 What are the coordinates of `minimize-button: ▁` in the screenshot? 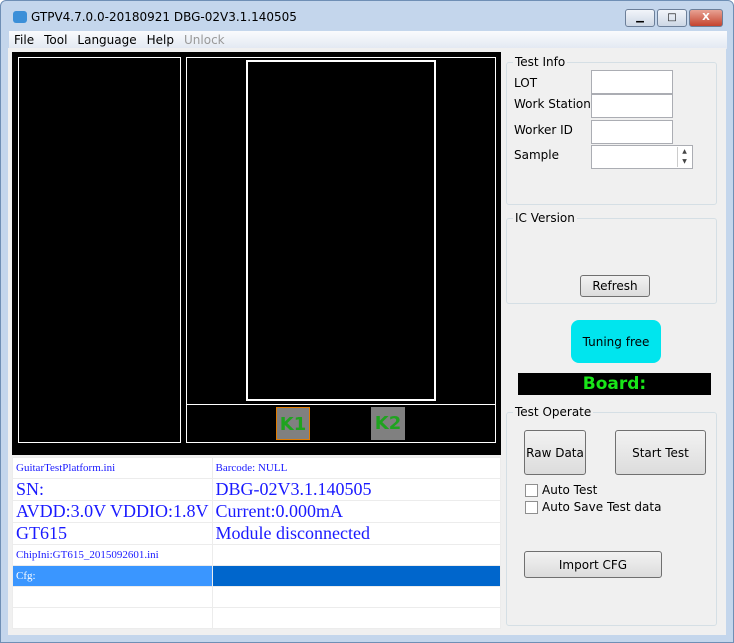 It's located at (640, 18).